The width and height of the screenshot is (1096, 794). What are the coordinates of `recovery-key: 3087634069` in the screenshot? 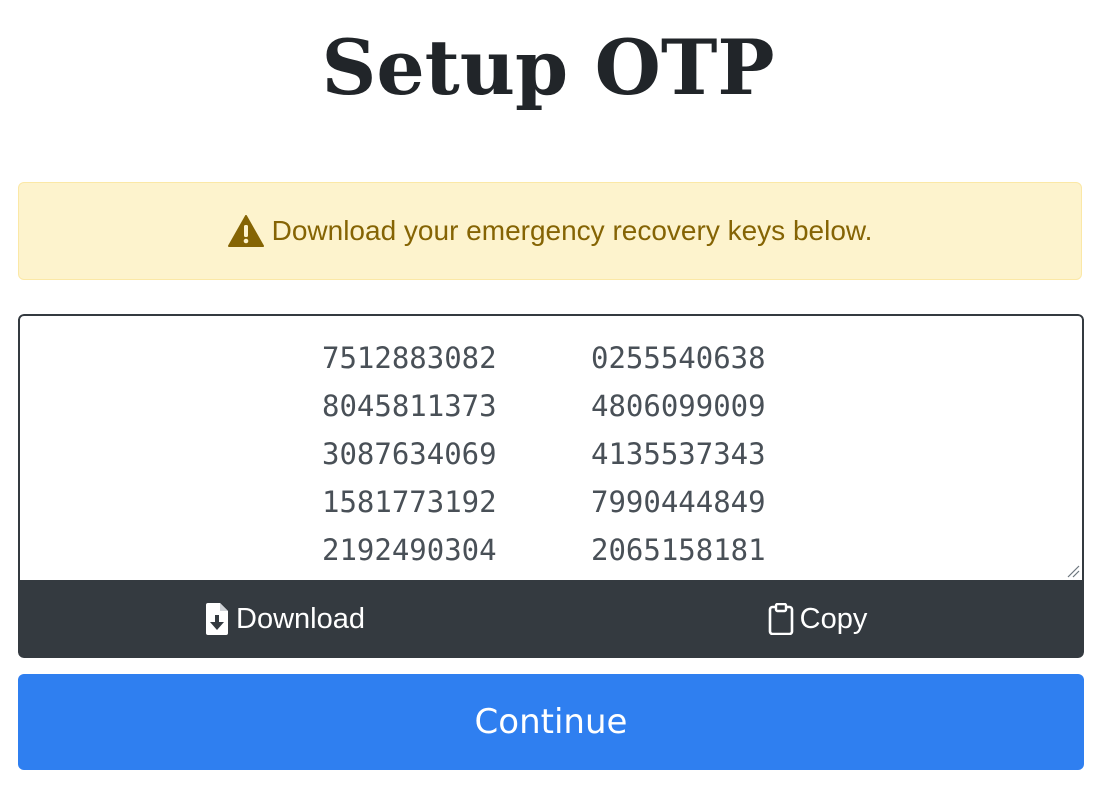 It's located at (409, 454).